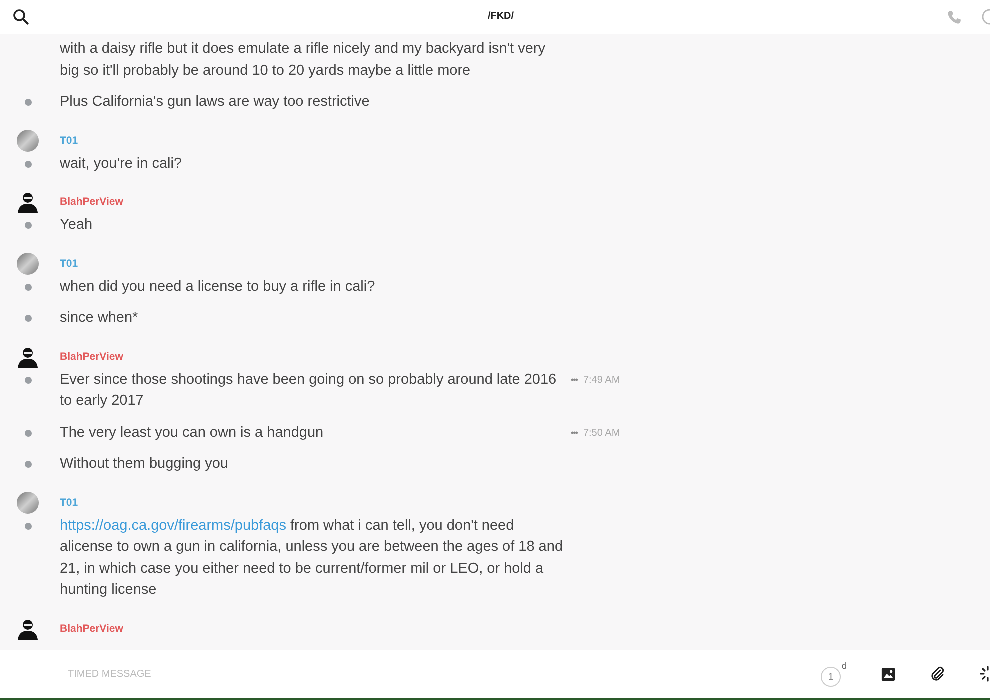 The height and width of the screenshot is (700, 990). Describe the element at coordinates (312, 558) in the screenshot. I see `message-text: https://oag.ca.gov/firearms/pubfaqs from what i can tell, you don't need alicense to own a gun in california, unless you are between the ages of 18 and 21, in which case you either need to be current/former mil or LEO, or hold a hunting license` at that location.